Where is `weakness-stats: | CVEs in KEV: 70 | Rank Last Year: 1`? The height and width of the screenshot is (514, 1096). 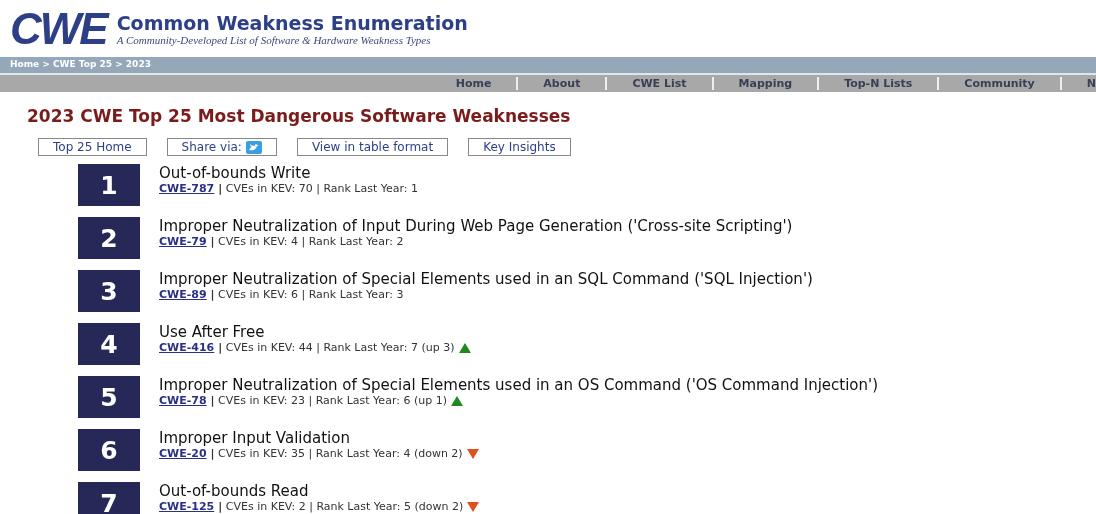 weakness-stats: | CVEs in KEV: 70 | Rank Last Year: 1 is located at coordinates (318, 188).